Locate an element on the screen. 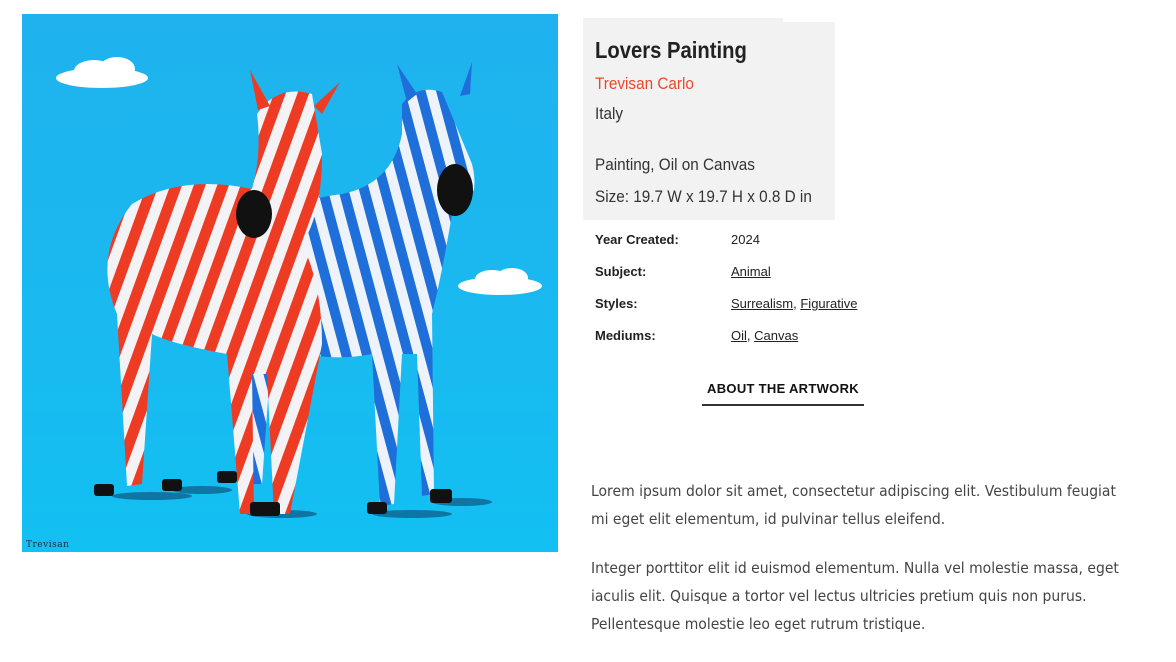 This screenshot has height=662, width=1176. detail-link: Oil is located at coordinates (739, 335).